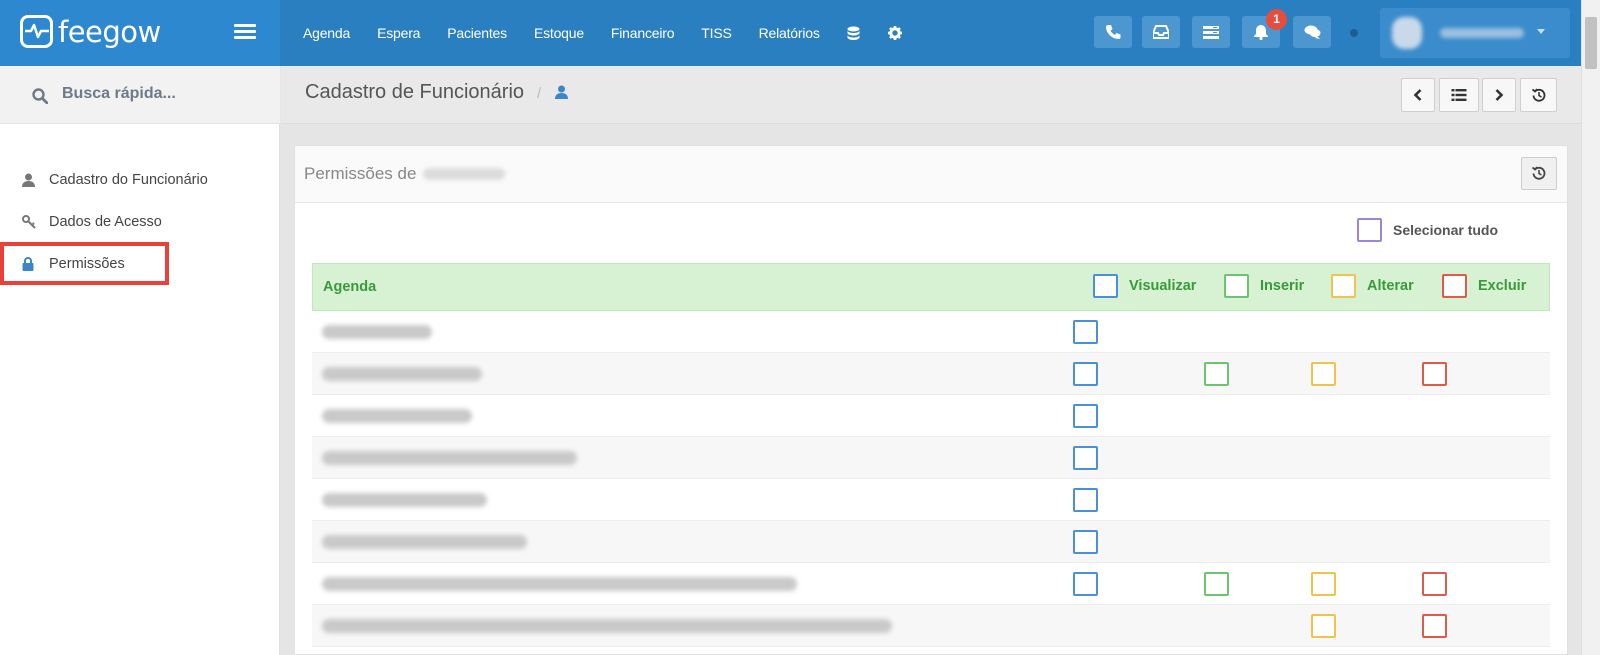  I want to click on list-icon, so click(1459, 95).